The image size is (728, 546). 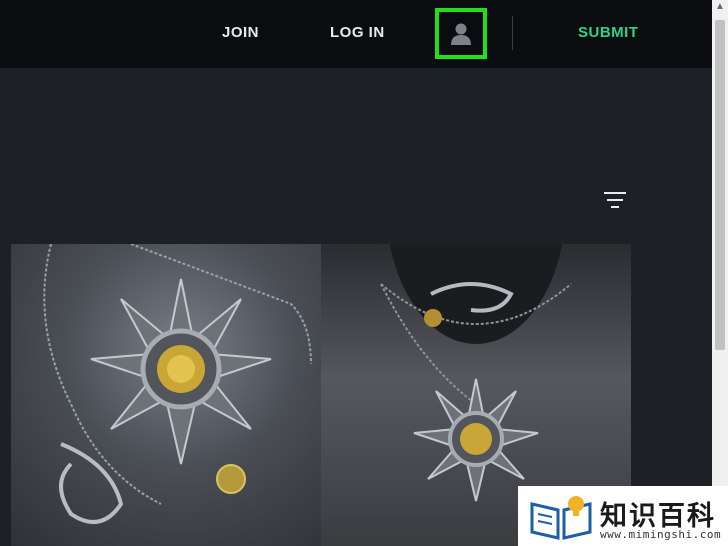 What do you see at coordinates (512, 33) in the screenshot?
I see `nav-divider` at bounding box center [512, 33].